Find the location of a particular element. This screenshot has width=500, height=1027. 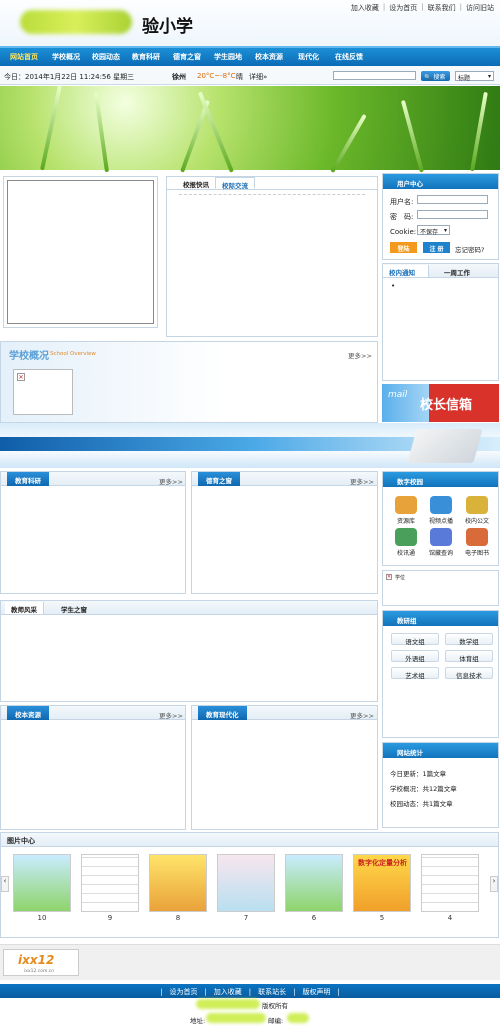

gallery-thumb-label: 6 is located at coordinates (314, 918).